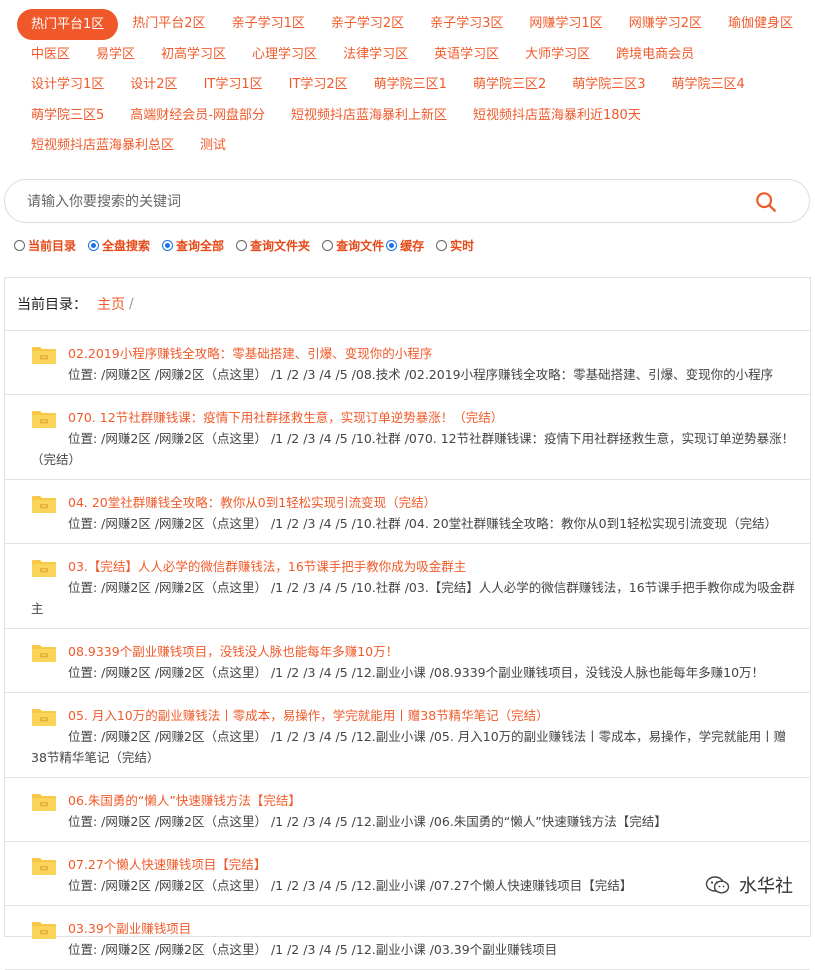 Image resolution: width=815 pixels, height=970 pixels. I want to click on category-tab: 亲子学习2区, so click(367, 24).